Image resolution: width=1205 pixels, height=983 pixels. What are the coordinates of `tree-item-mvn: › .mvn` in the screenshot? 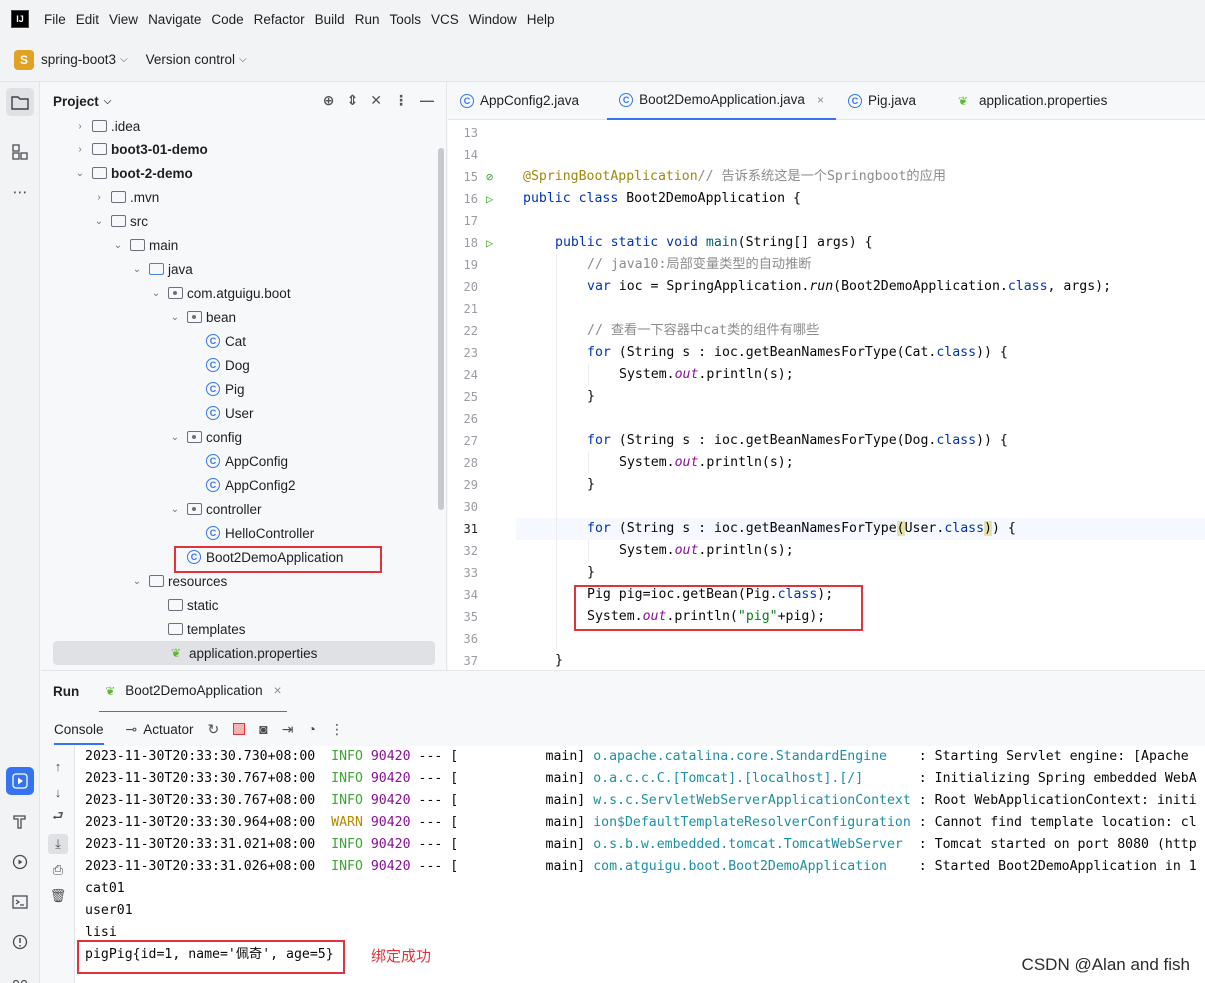 It's located at (125, 197).